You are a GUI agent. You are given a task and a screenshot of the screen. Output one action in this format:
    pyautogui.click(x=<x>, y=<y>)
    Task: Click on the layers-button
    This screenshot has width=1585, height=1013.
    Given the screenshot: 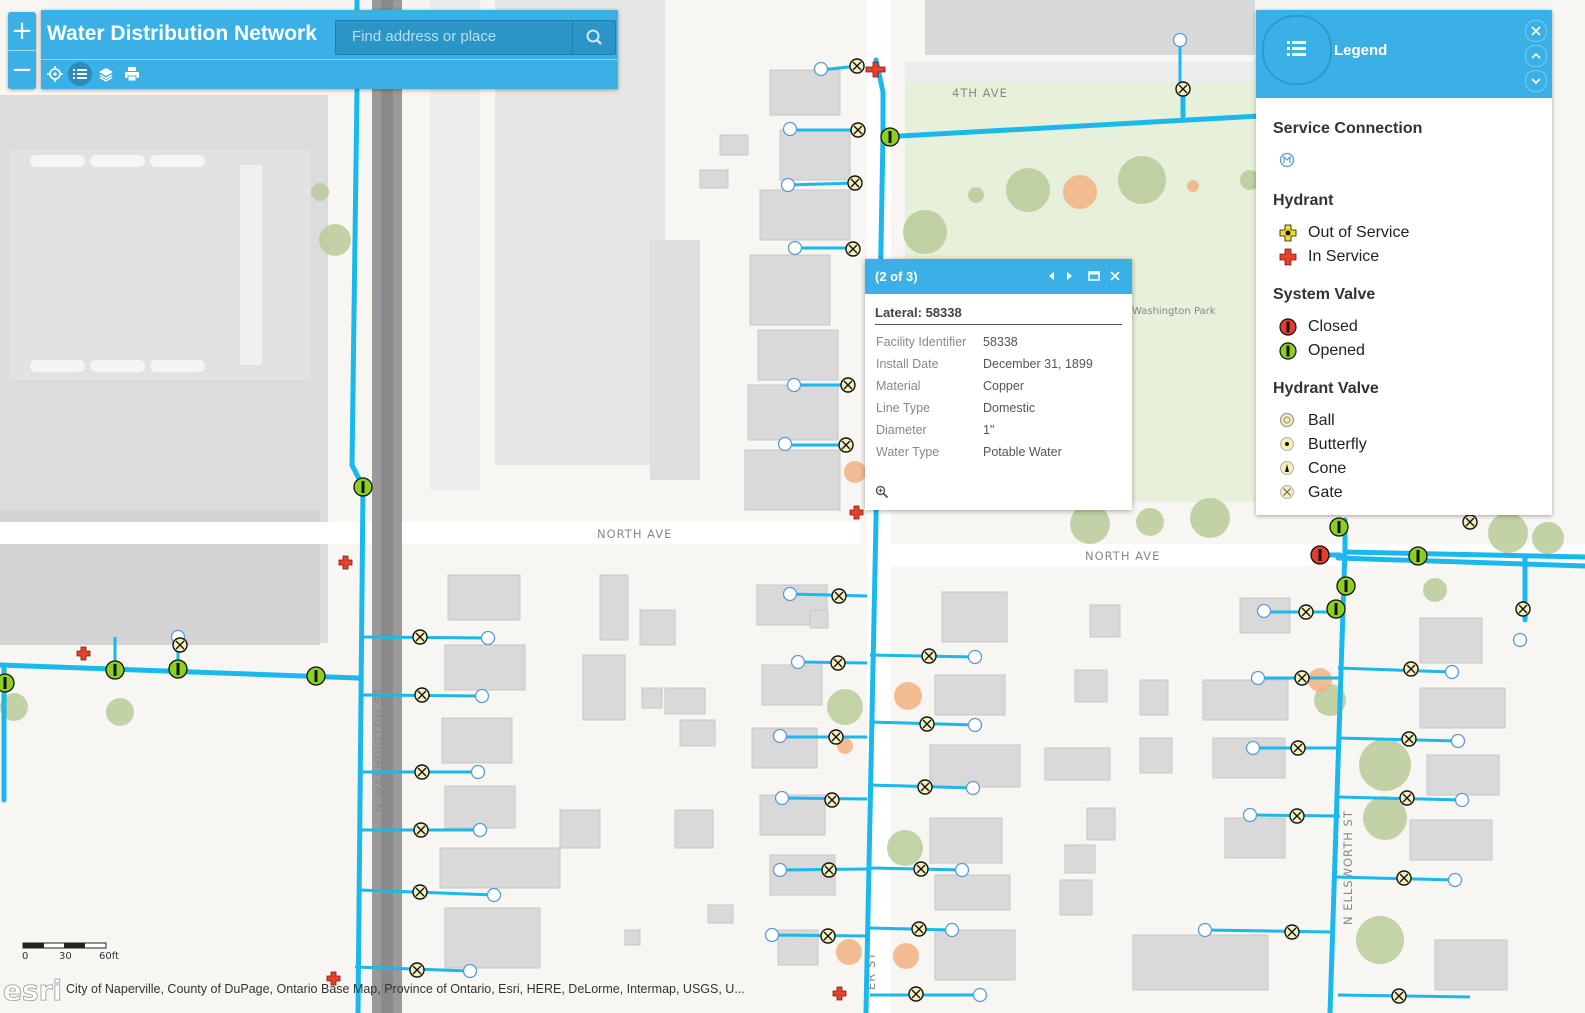 What is the action you would take?
    pyautogui.click(x=106, y=74)
    